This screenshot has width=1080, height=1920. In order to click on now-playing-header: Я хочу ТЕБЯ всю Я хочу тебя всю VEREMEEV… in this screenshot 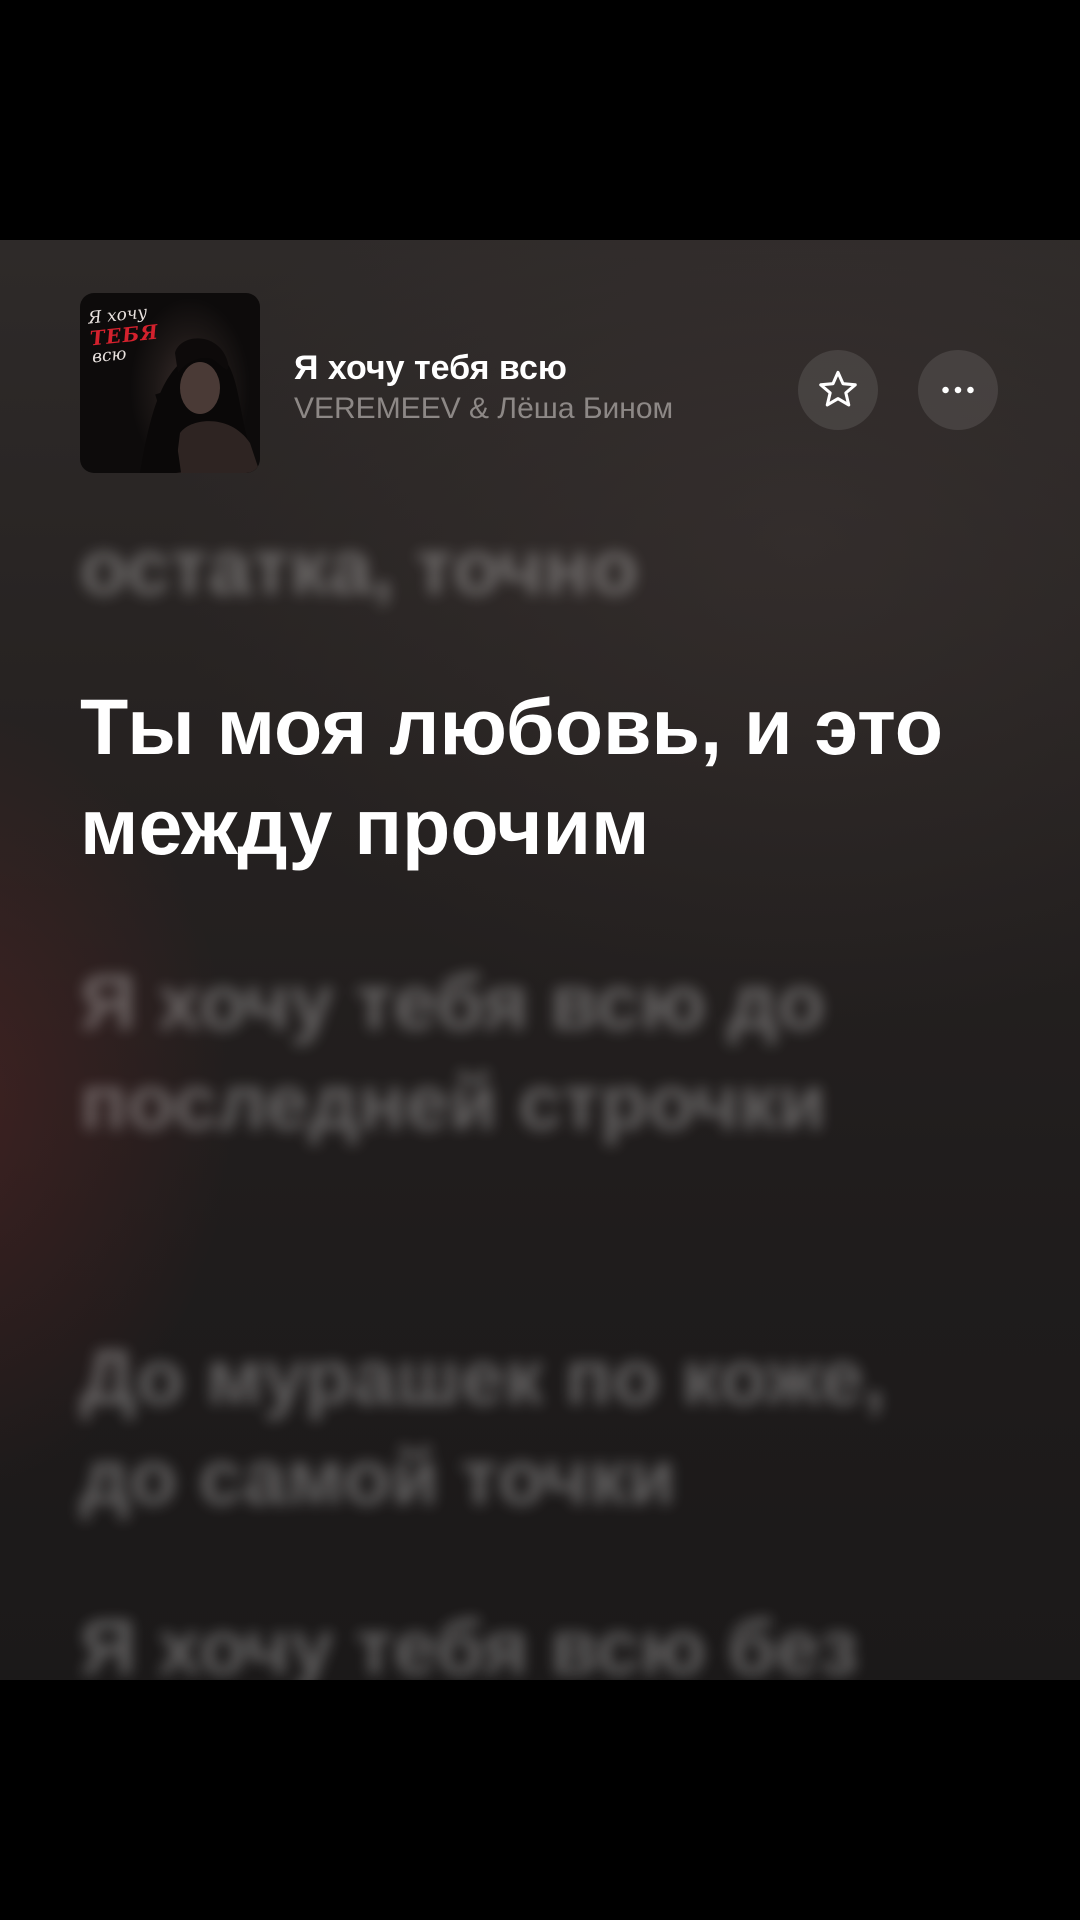, I will do `click(540, 383)`.